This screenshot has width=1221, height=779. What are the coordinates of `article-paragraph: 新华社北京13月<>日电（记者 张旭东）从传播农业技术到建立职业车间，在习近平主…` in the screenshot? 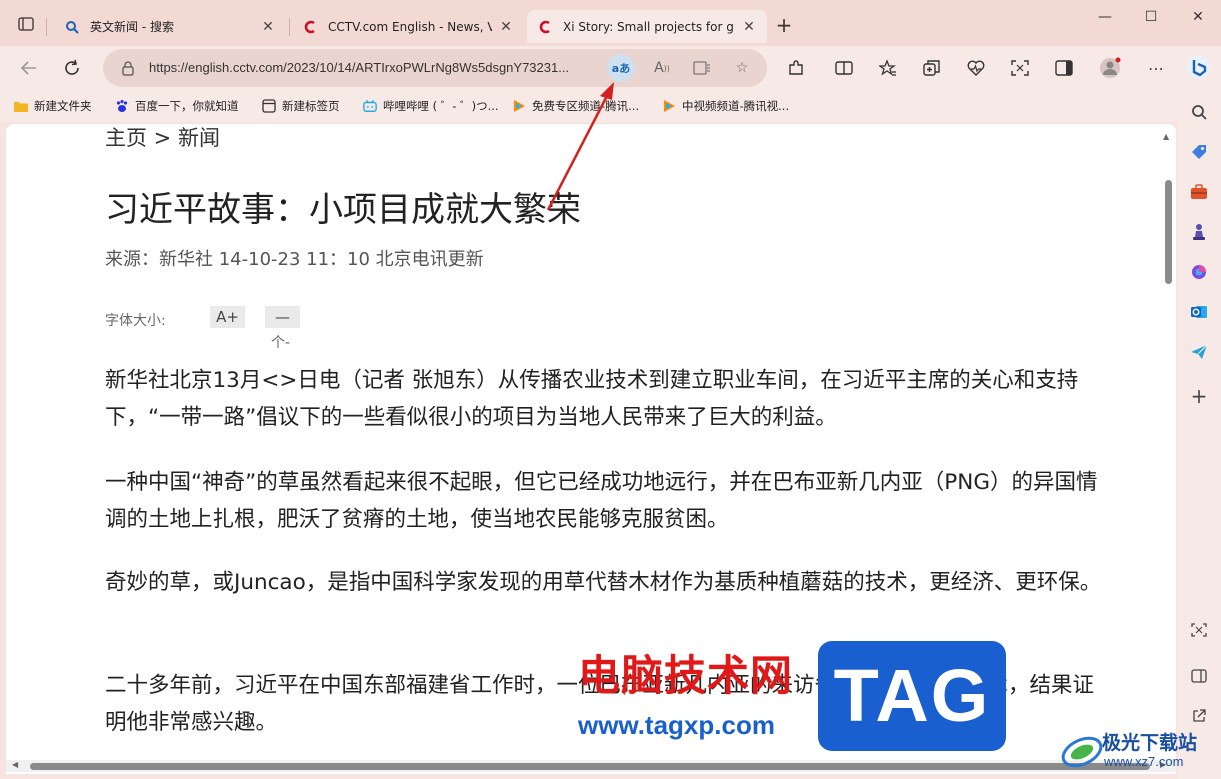 It's located at (592, 399).